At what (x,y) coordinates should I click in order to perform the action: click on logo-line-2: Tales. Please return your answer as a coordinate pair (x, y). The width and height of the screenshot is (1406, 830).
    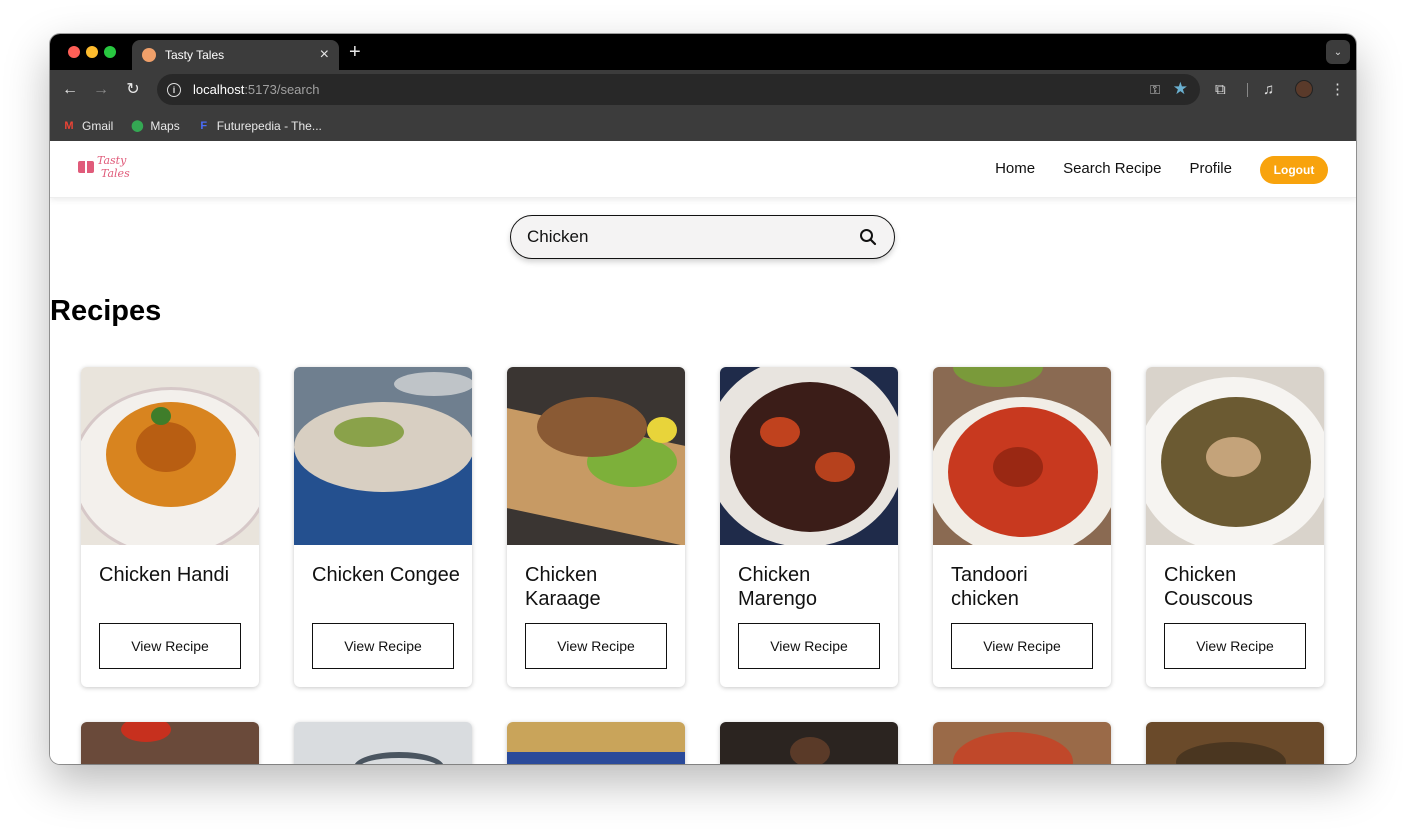
    Looking at the image, I should click on (115, 173).